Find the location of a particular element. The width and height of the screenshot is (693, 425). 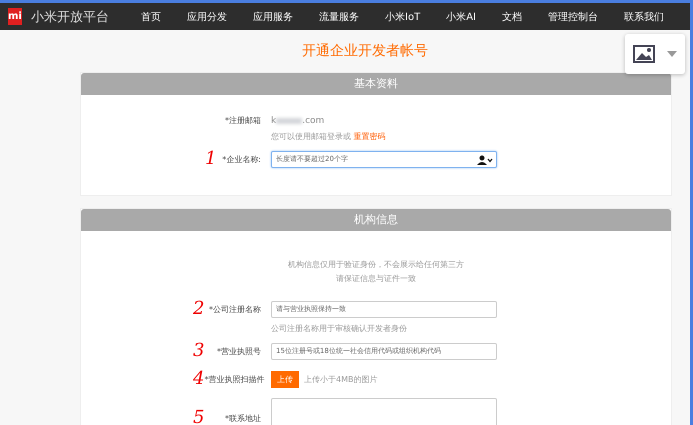

field-label: *营业执照号 is located at coordinates (239, 351).